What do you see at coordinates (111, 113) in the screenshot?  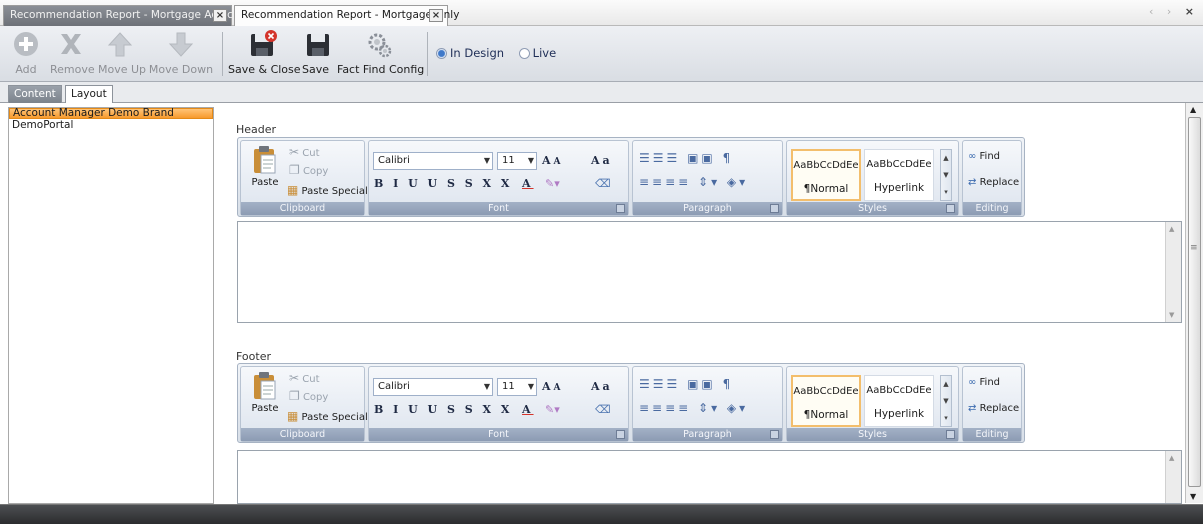 I see `list-item: Account Manager Demo Brand` at bounding box center [111, 113].